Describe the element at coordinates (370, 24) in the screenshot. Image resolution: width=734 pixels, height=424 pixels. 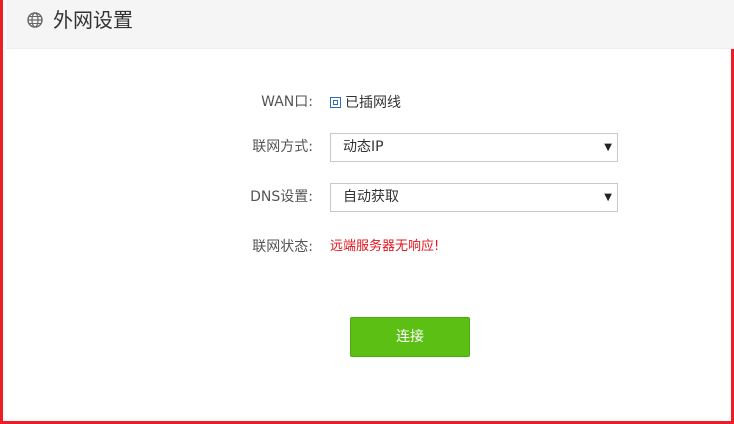
I see `page-header: 外网设置` at that location.